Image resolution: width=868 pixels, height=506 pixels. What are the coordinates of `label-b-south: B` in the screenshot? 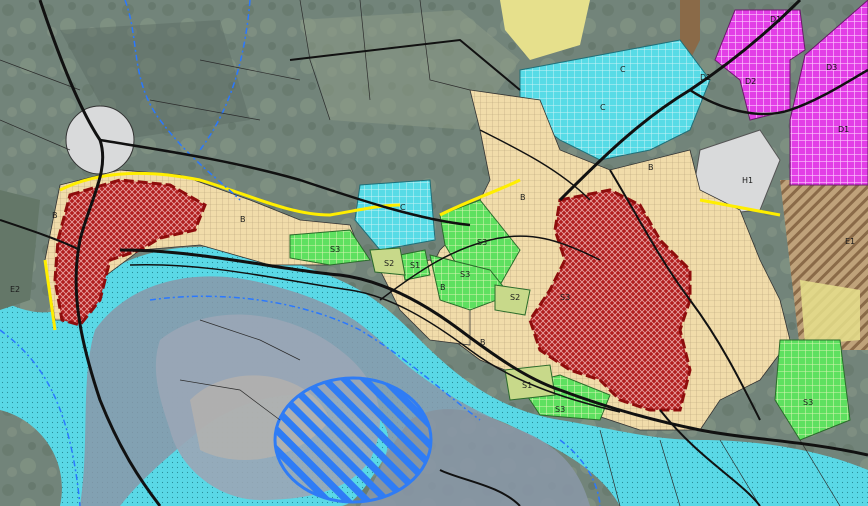 It's located at (483, 342).